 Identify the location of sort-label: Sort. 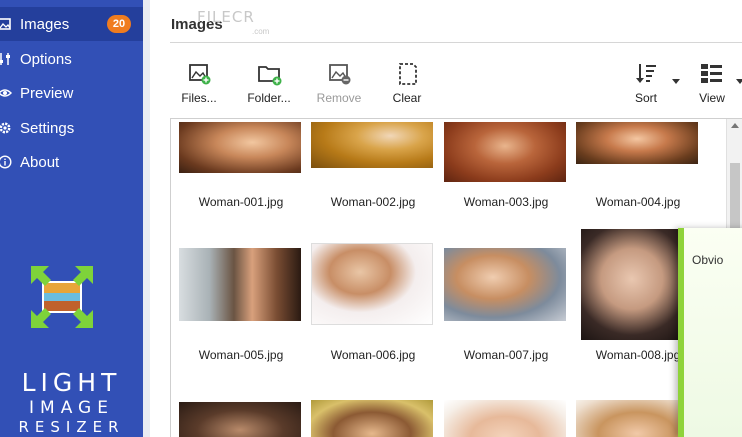
(645, 98).